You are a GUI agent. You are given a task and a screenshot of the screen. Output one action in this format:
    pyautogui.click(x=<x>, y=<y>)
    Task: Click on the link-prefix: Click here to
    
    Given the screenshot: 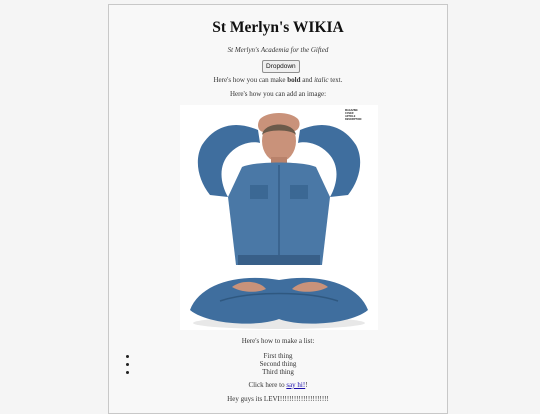 What is the action you would take?
    pyautogui.click(x=267, y=385)
    